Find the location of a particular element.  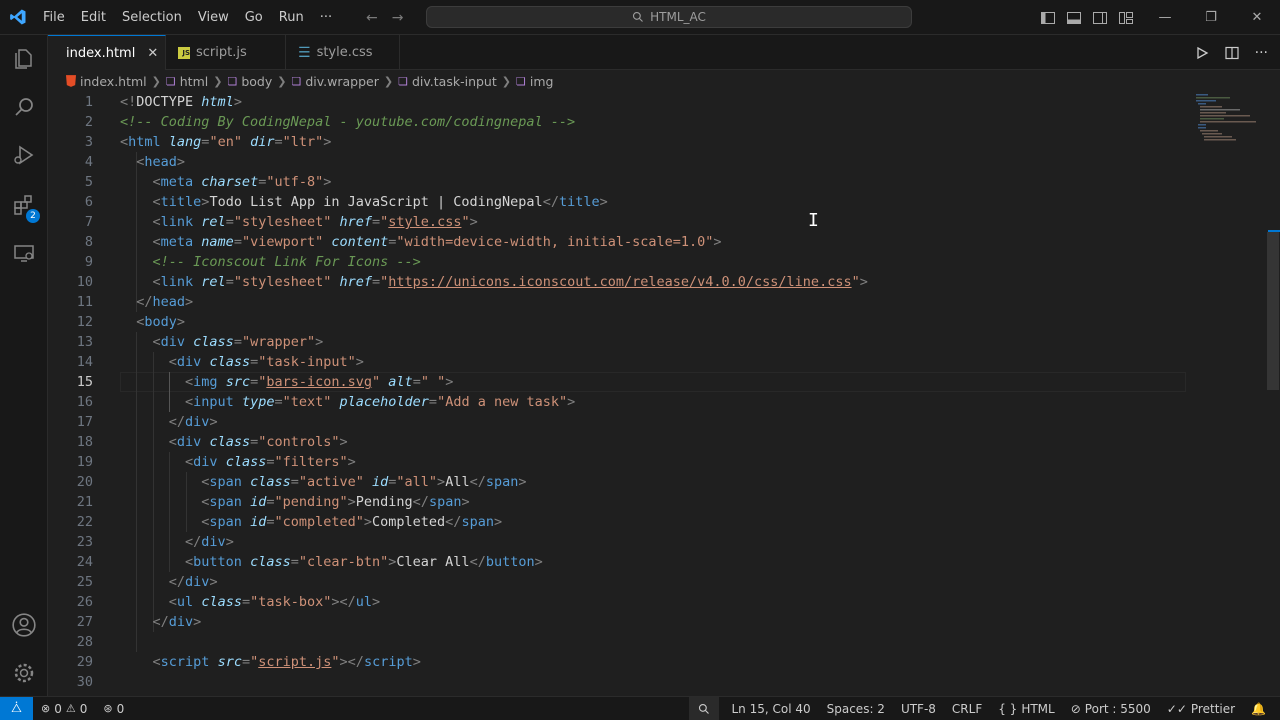

tab-script-js: JS script.js is located at coordinates (226, 52).